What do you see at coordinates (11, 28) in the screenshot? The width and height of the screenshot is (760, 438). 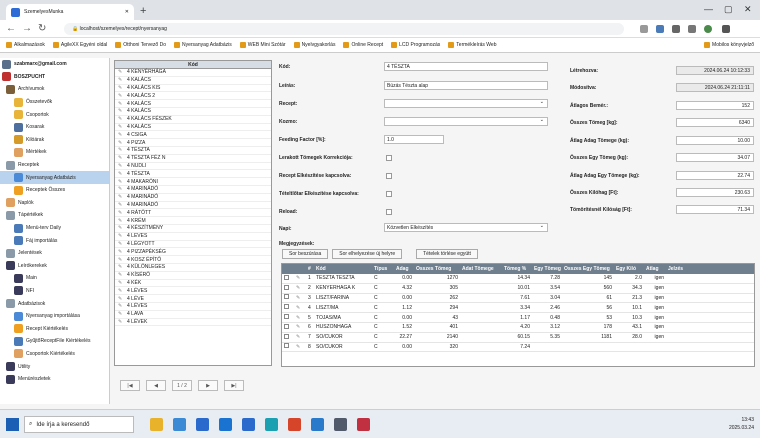 I see `back-icon: ←` at bounding box center [11, 28].